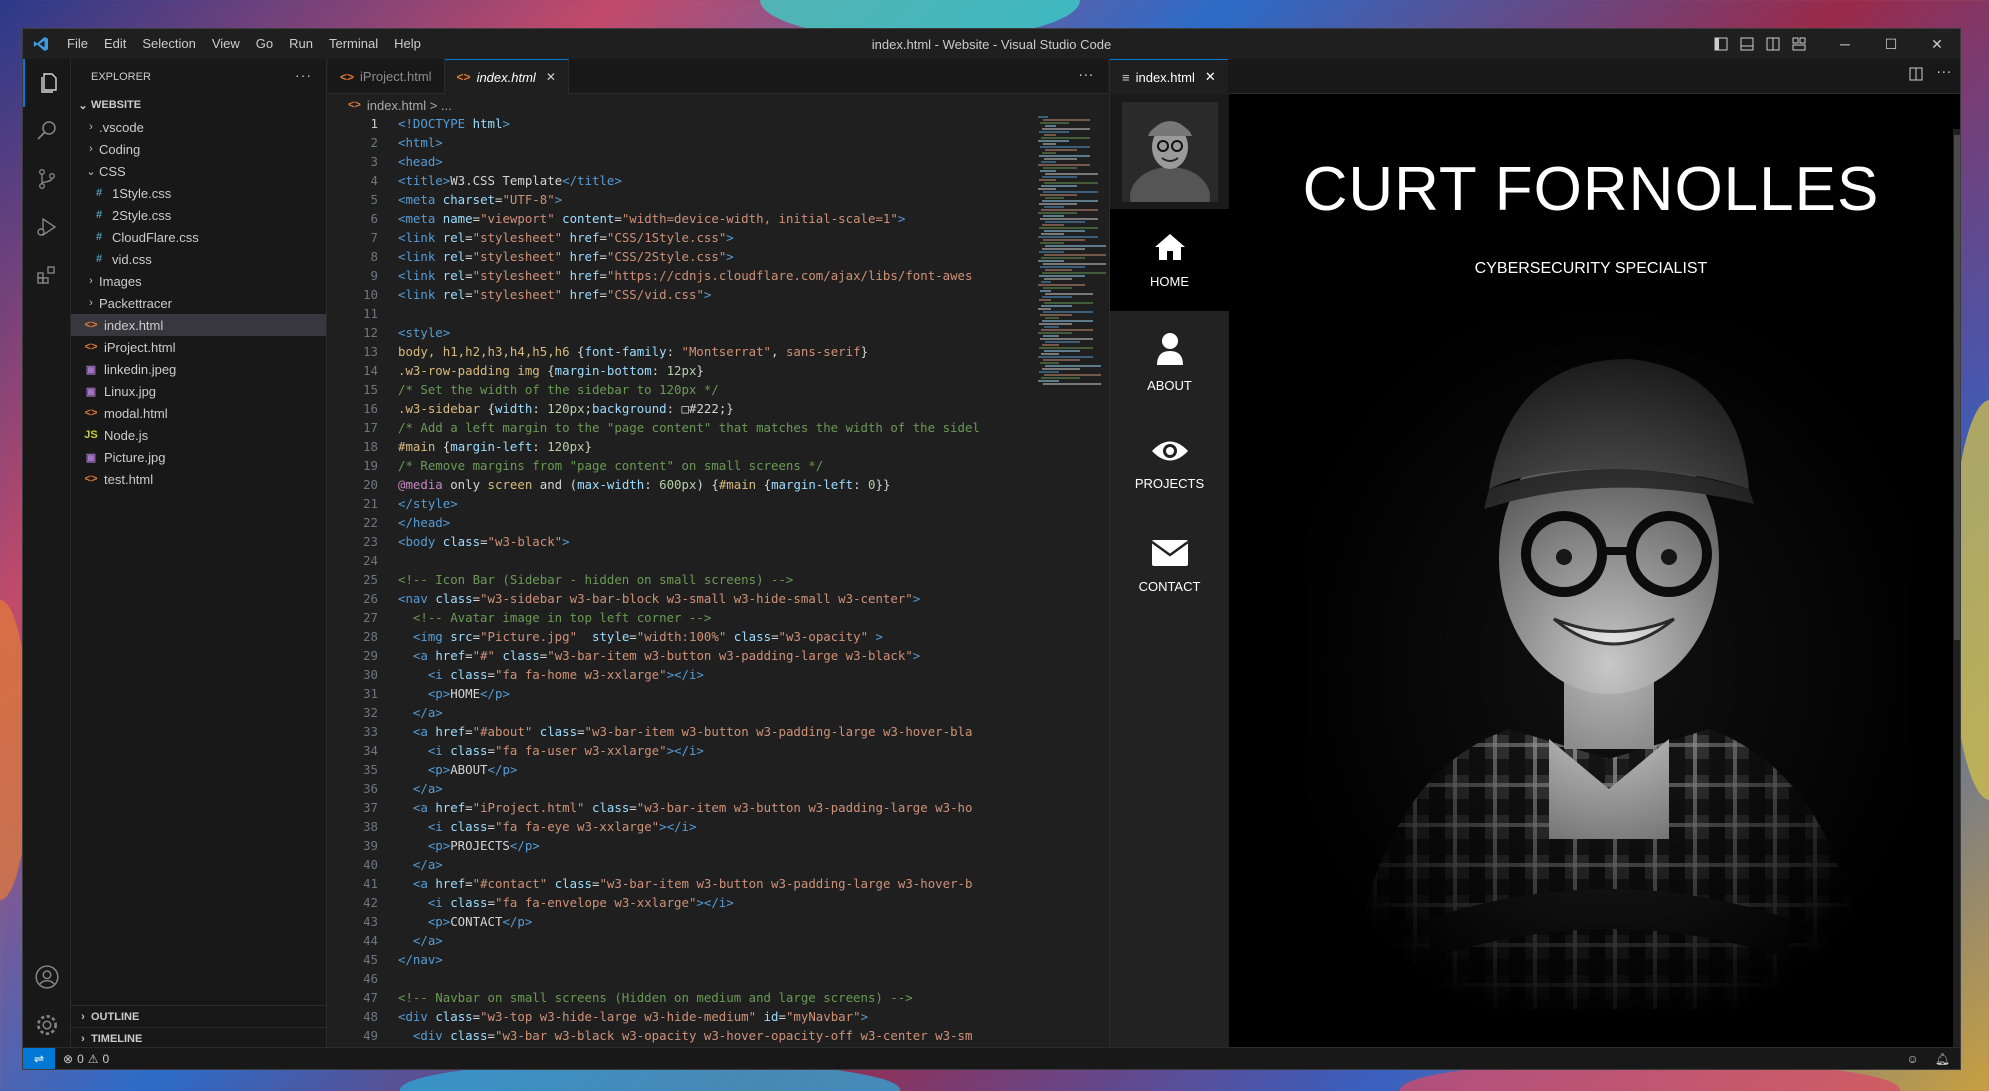 The width and height of the screenshot is (1989, 1091). Describe the element at coordinates (198, 435) in the screenshot. I see `file-node-js: JS Node.js` at that location.